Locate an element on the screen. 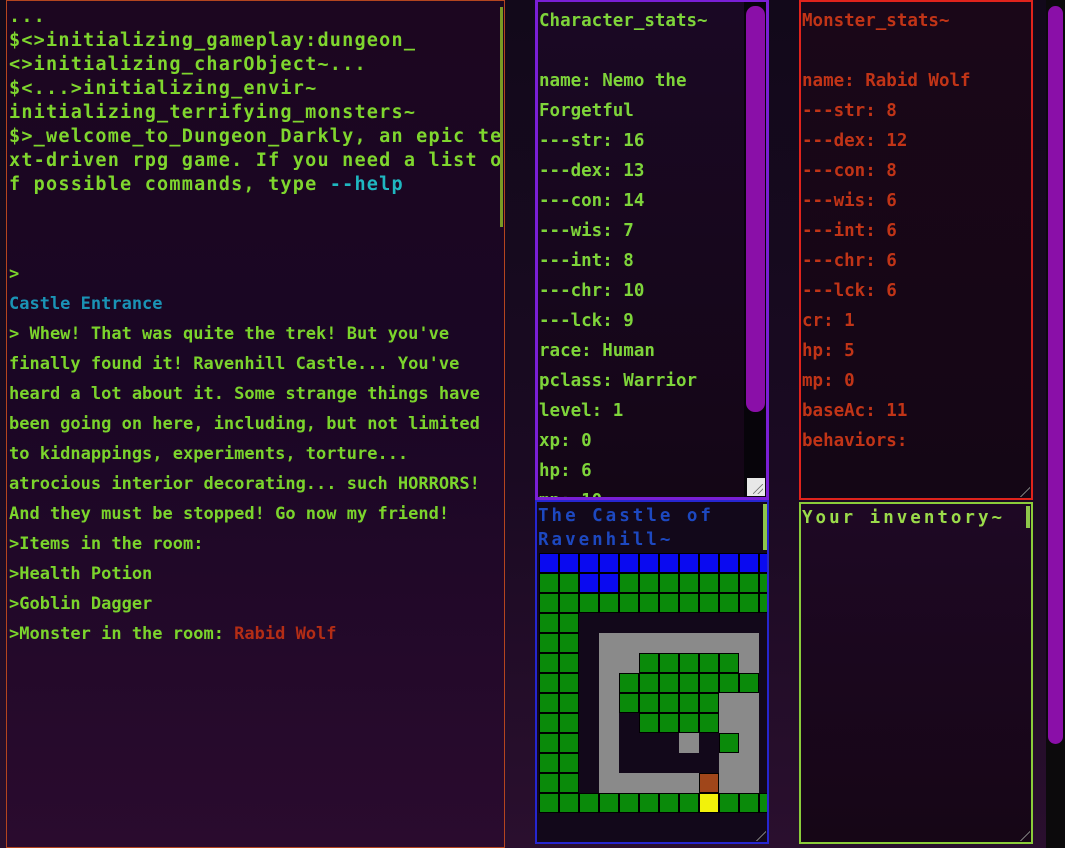  stat-line: ---wis: 6 is located at coordinates (849, 201).